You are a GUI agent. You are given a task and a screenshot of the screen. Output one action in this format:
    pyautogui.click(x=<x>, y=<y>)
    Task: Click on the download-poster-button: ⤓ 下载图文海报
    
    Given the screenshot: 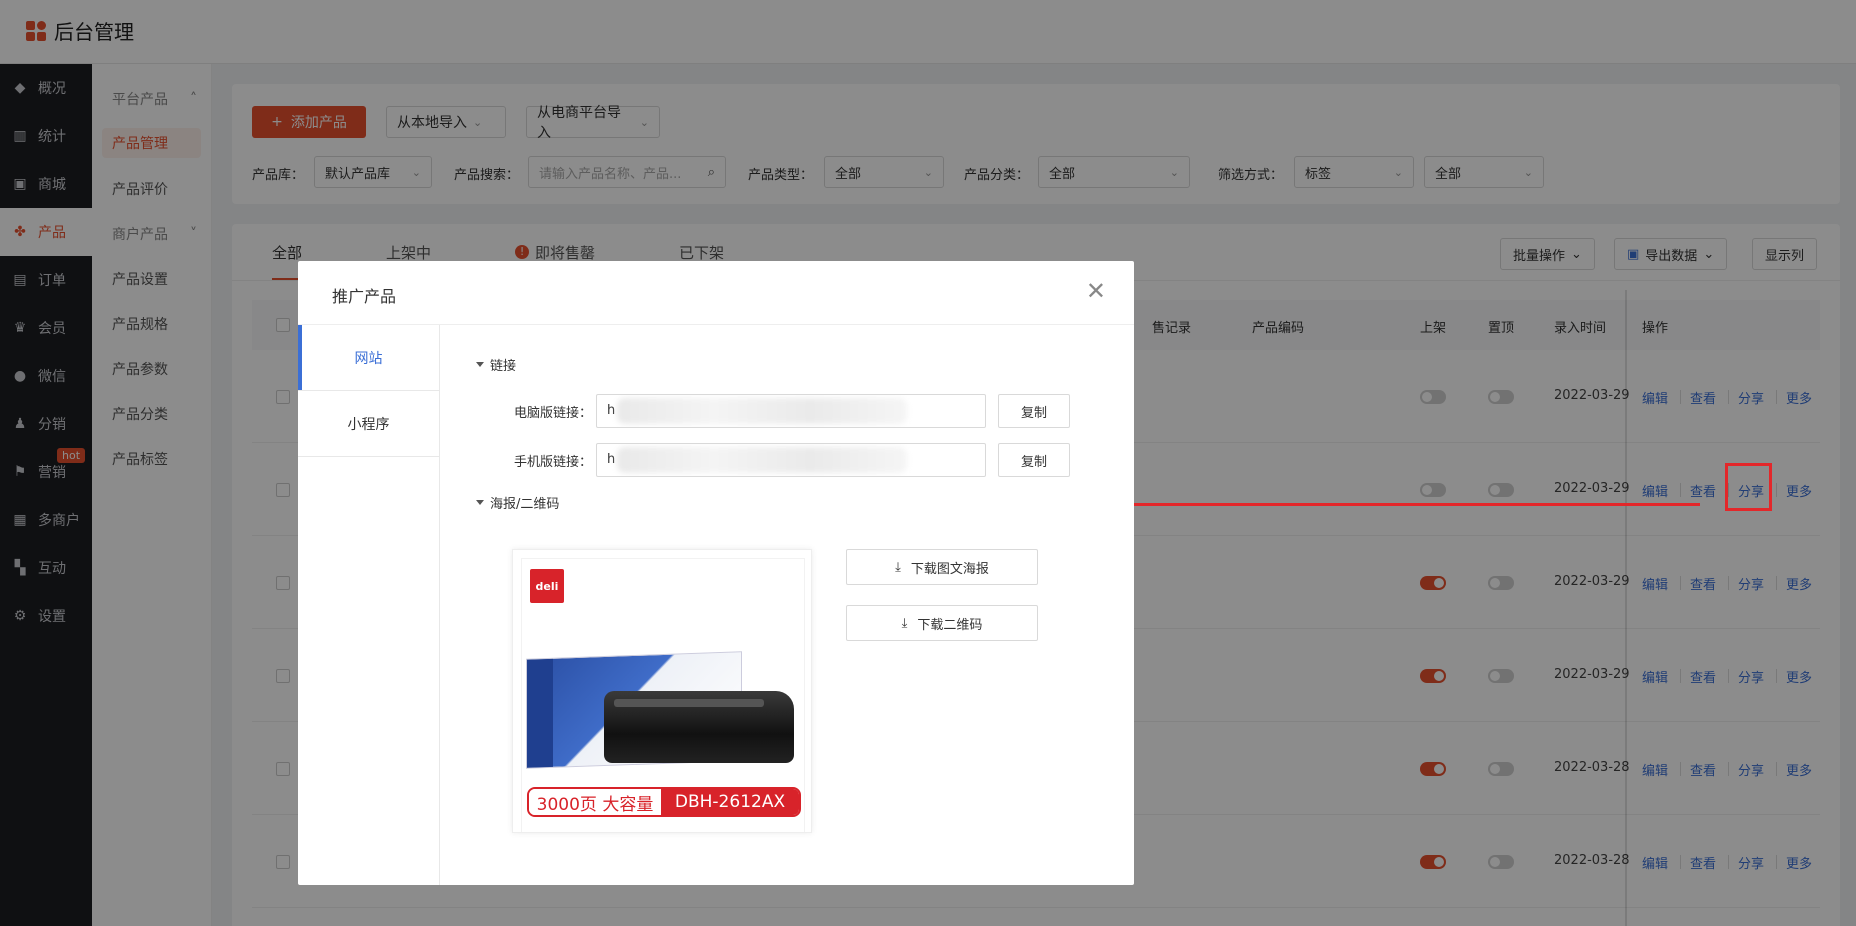 What is the action you would take?
    pyautogui.click(x=942, y=567)
    